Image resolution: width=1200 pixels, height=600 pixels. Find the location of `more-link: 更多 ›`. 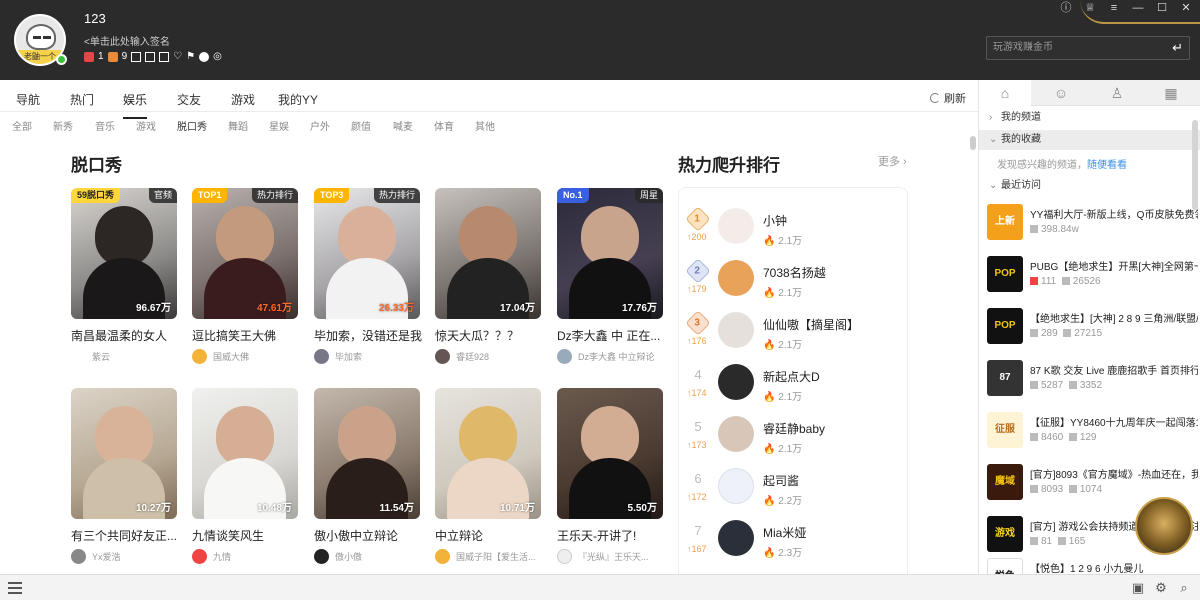

more-link: 更多 › is located at coordinates (892, 161).